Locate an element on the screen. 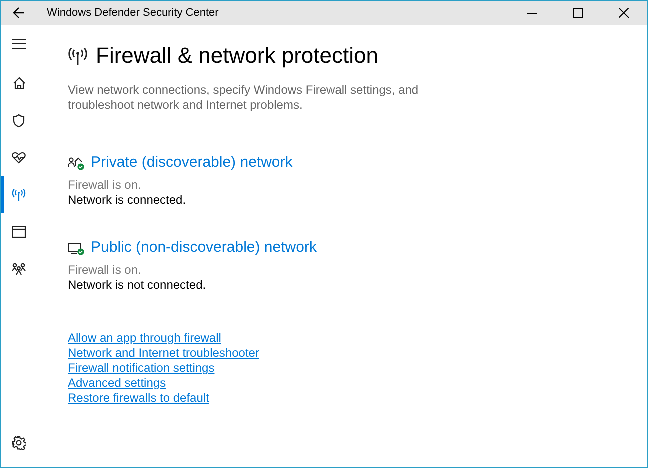 This screenshot has width=648, height=468. family-icon is located at coordinates (19, 268).